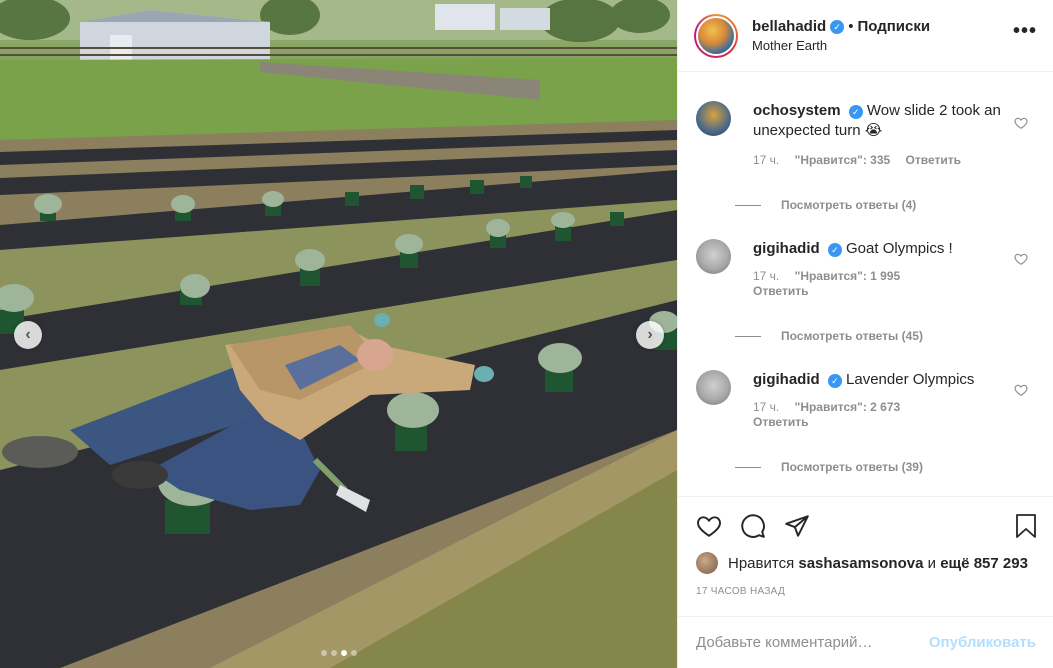 Image resolution: width=1053 pixels, height=668 pixels. What do you see at coordinates (852, 467) in the screenshot?
I see `view-replies-label: Посмотреть ответы (39)` at bounding box center [852, 467].